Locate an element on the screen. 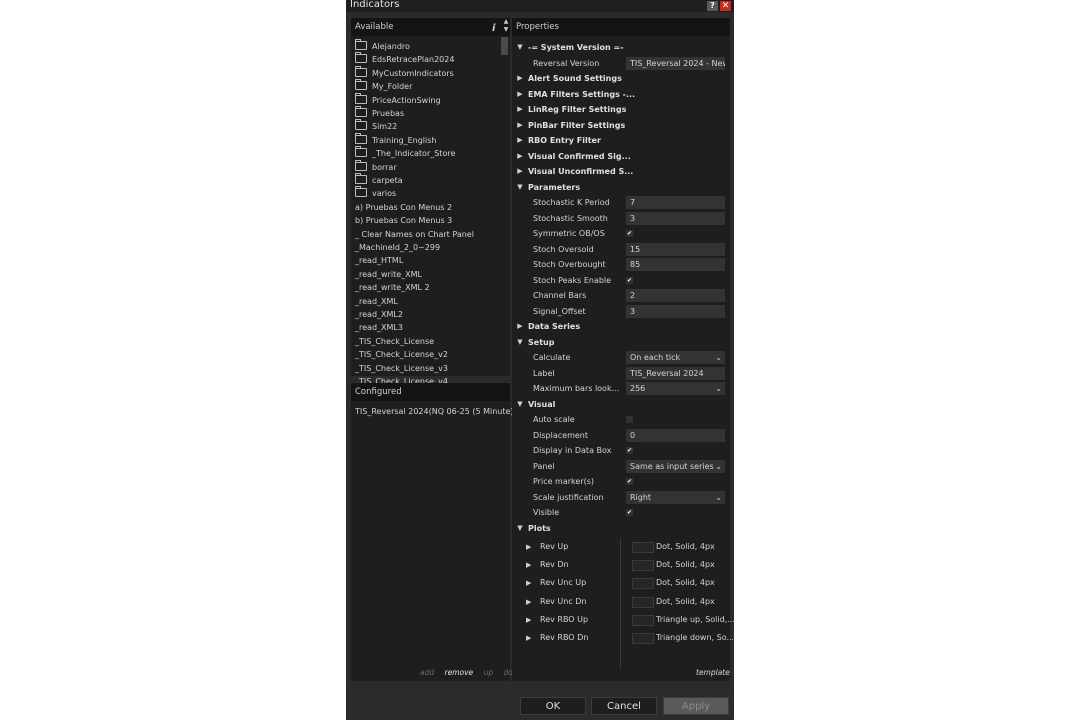 The width and height of the screenshot is (1080, 720). plot-row: ▶ Rev Up Dot, Solid, 4px is located at coordinates (621, 547).